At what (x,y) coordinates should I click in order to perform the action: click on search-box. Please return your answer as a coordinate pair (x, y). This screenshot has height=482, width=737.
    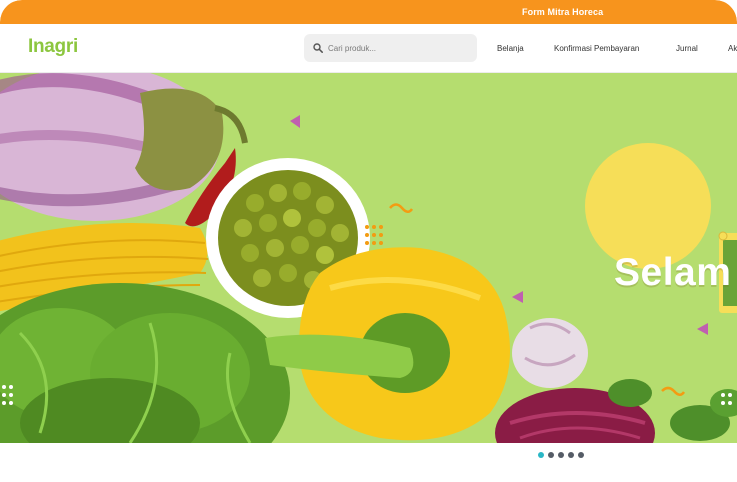
    Looking at the image, I should click on (390, 48).